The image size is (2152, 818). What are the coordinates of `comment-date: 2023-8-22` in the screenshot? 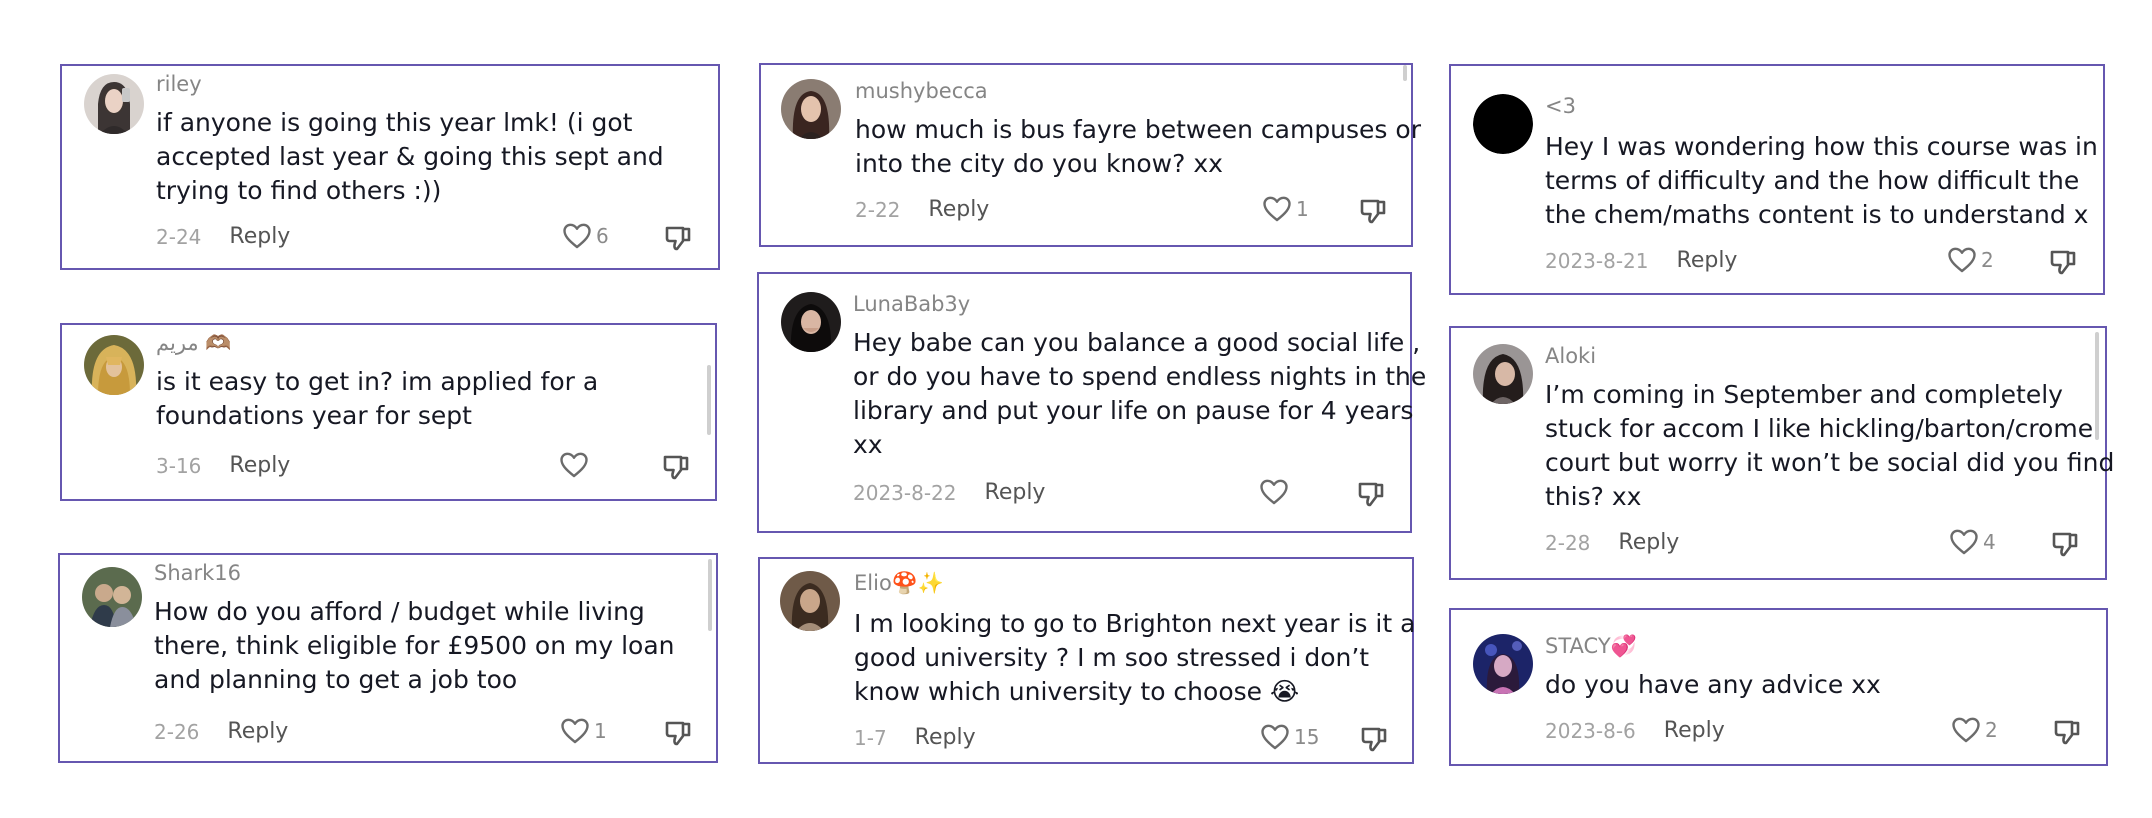 It's located at (905, 492).